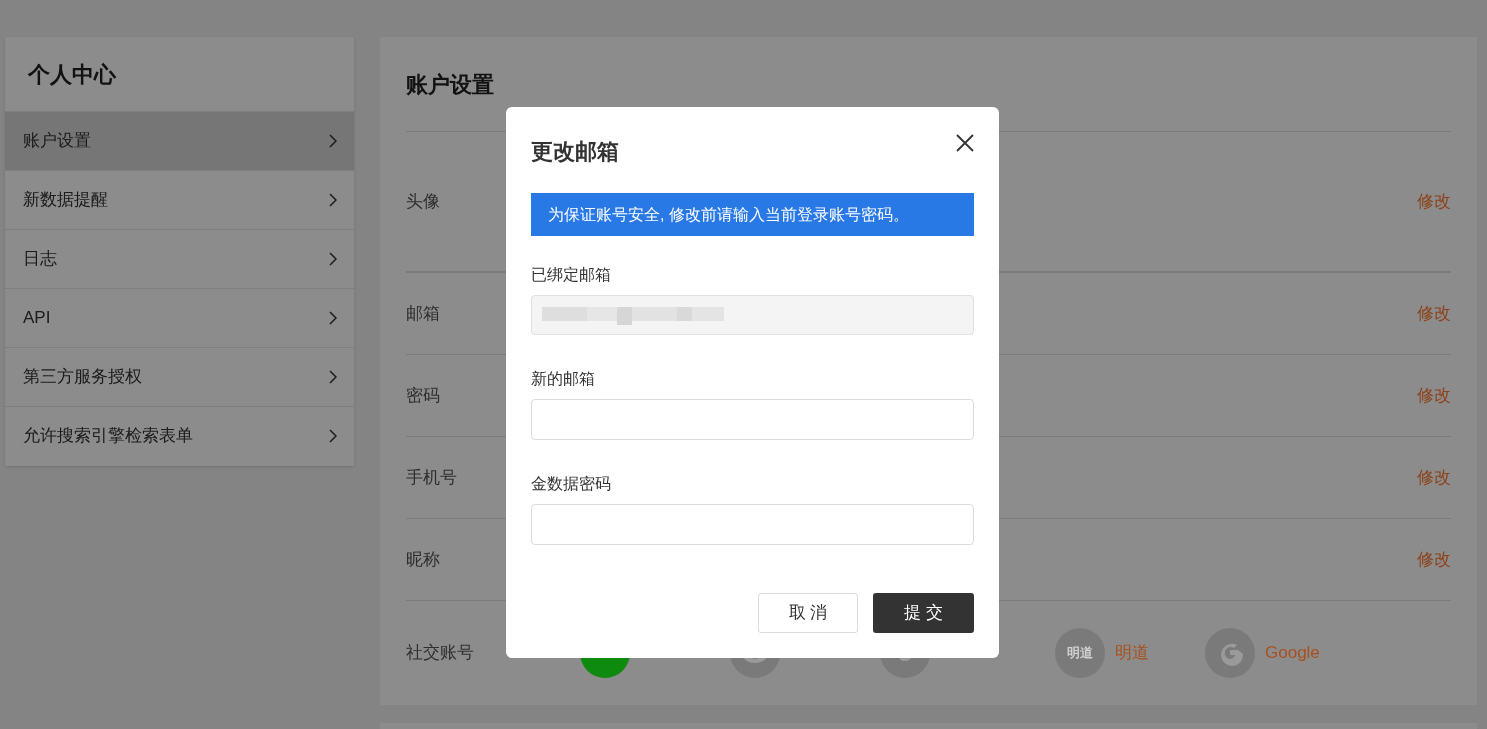 This screenshot has height=729, width=1487. Describe the element at coordinates (1230, 653) in the screenshot. I see `g-letter-icon` at that location.